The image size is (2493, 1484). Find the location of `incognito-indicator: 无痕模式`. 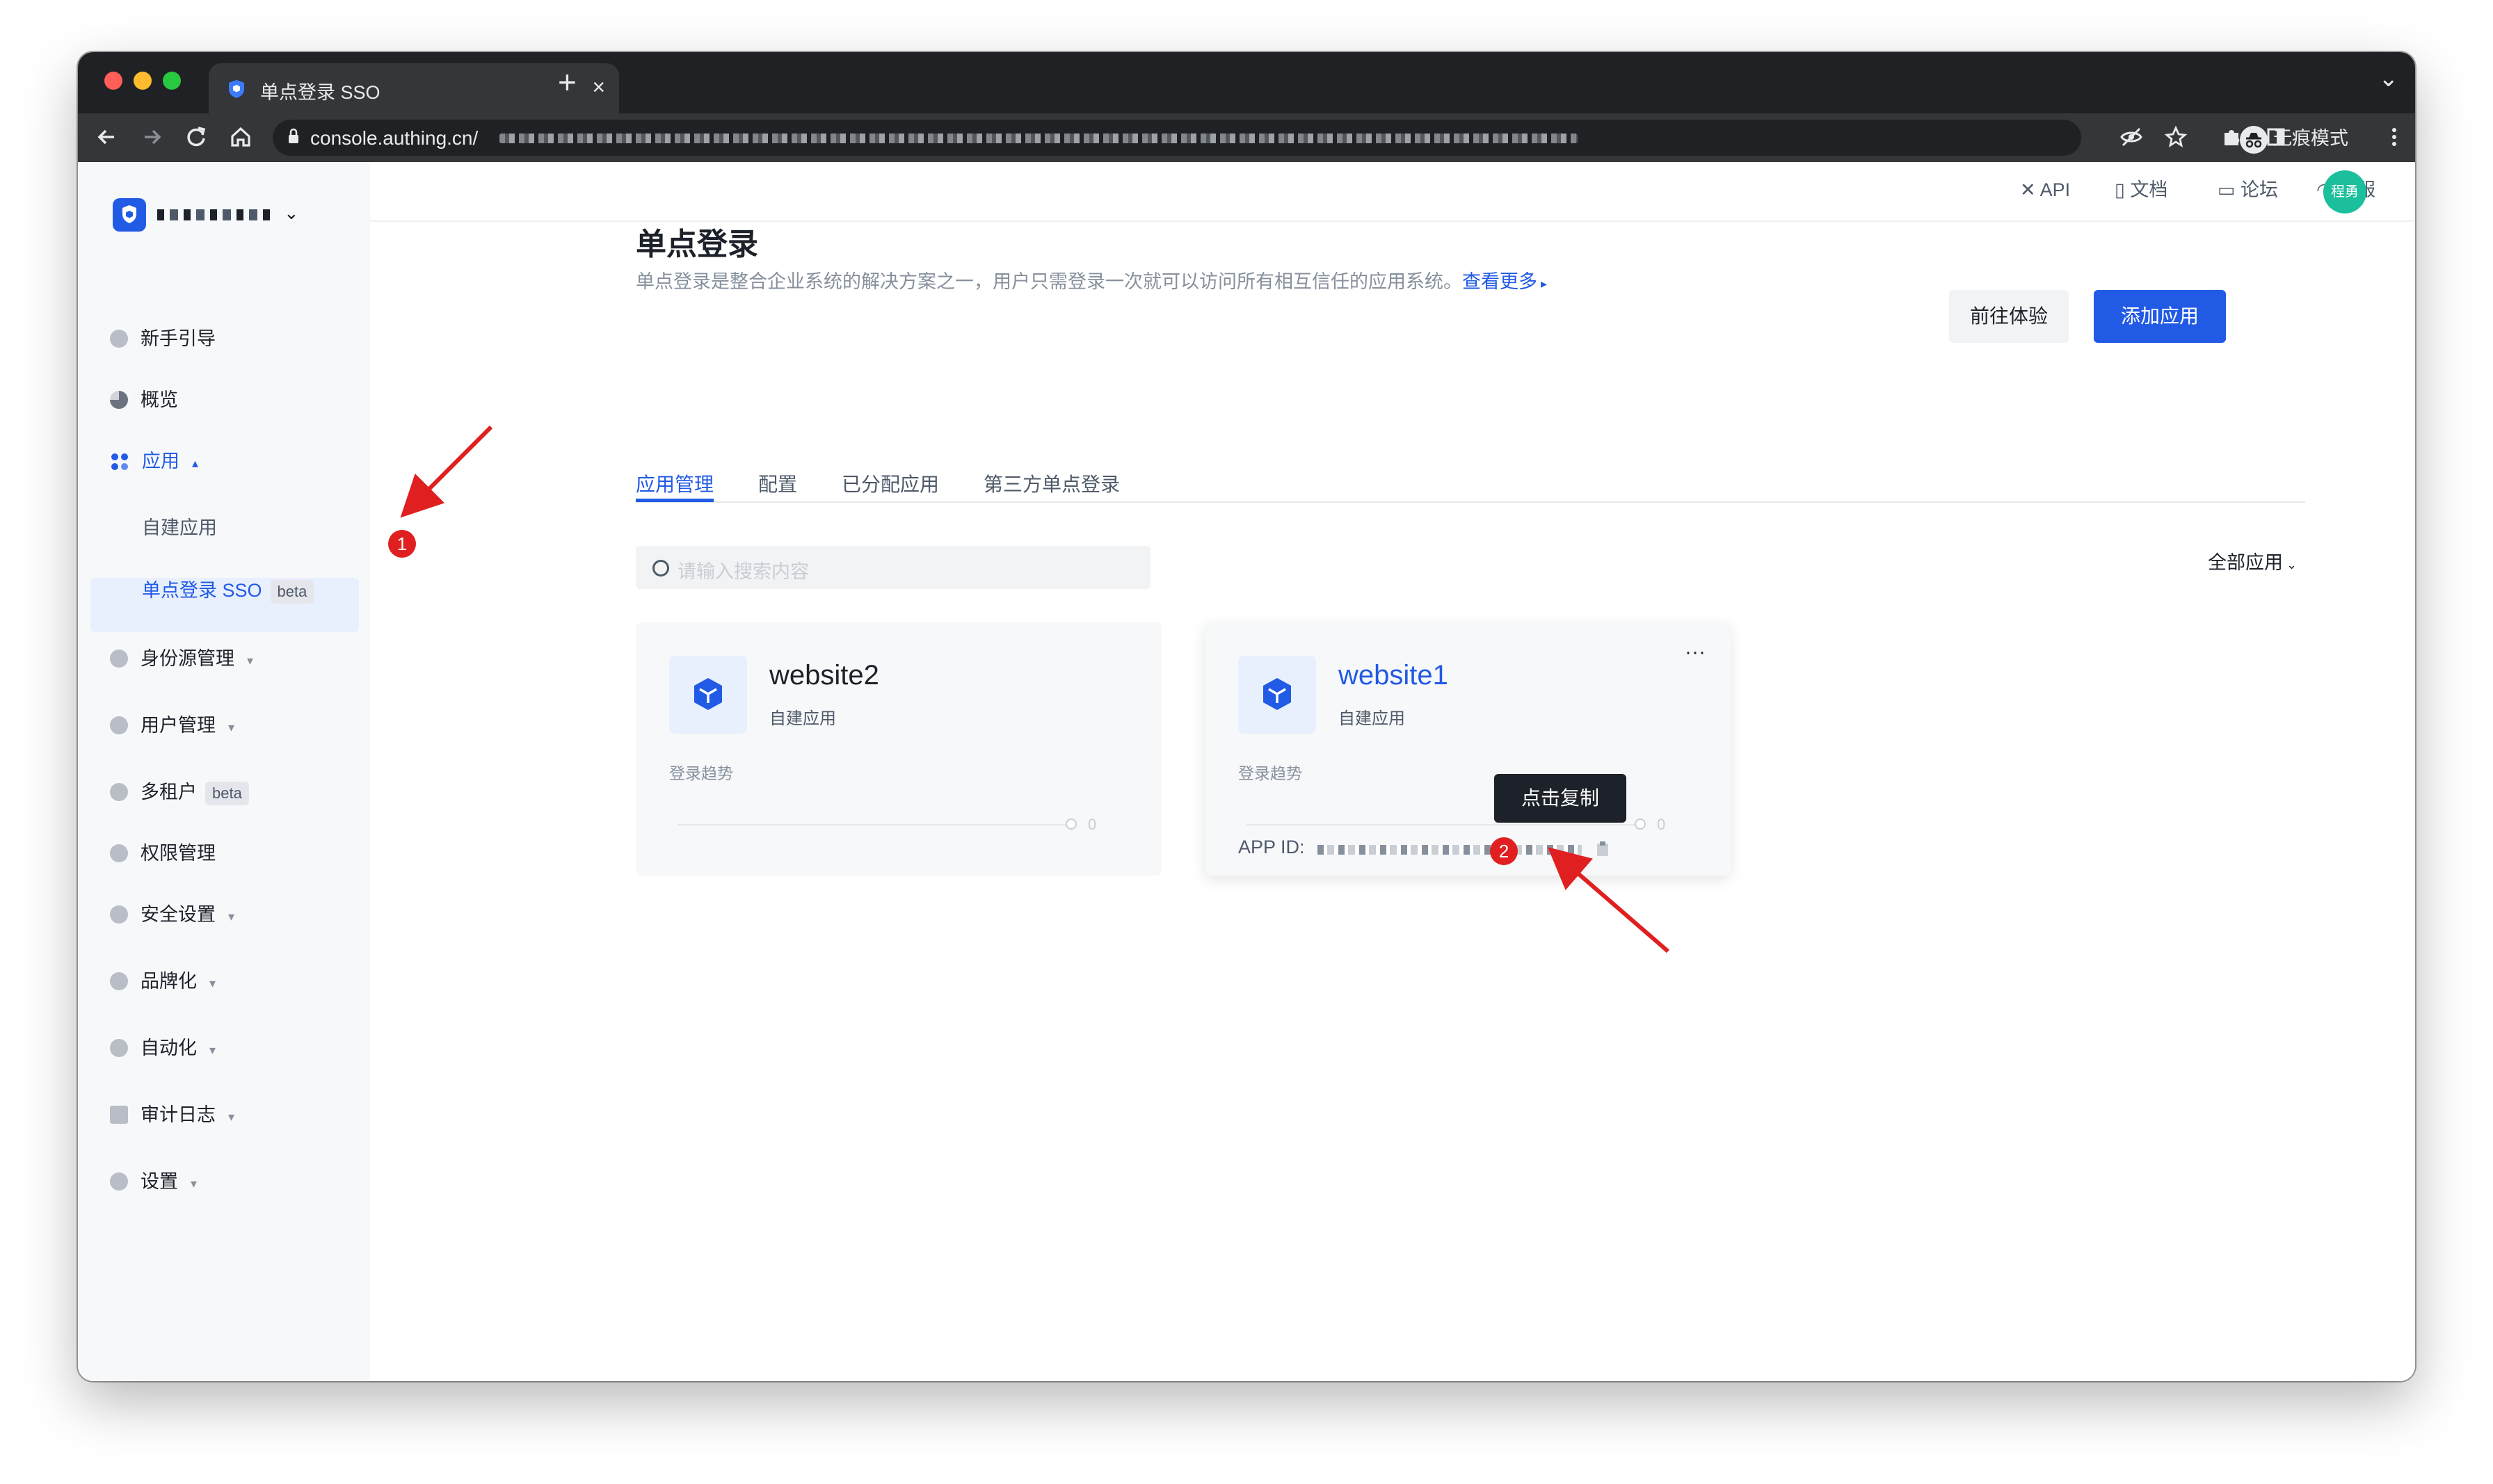

incognito-indicator: 无痕模式 is located at coordinates (2294, 138).